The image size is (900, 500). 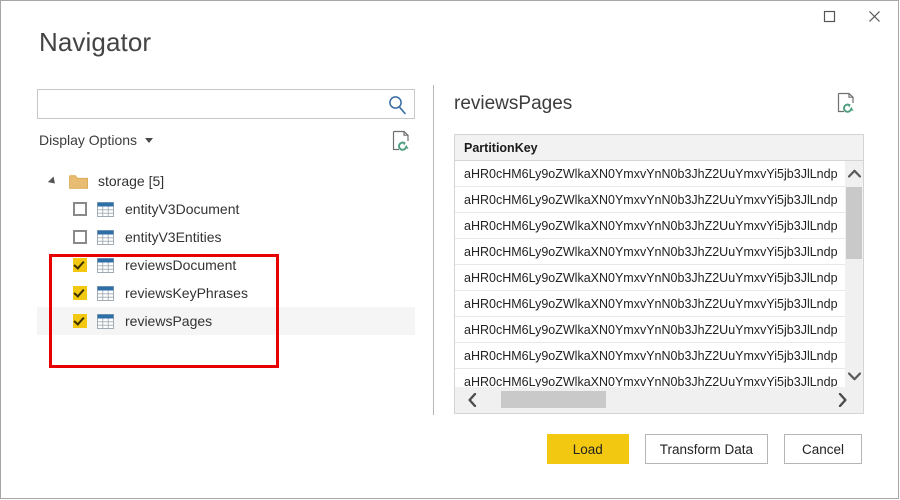 I want to click on tree-item-entityV3Entities: entityV3Entities, so click(x=226, y=237).